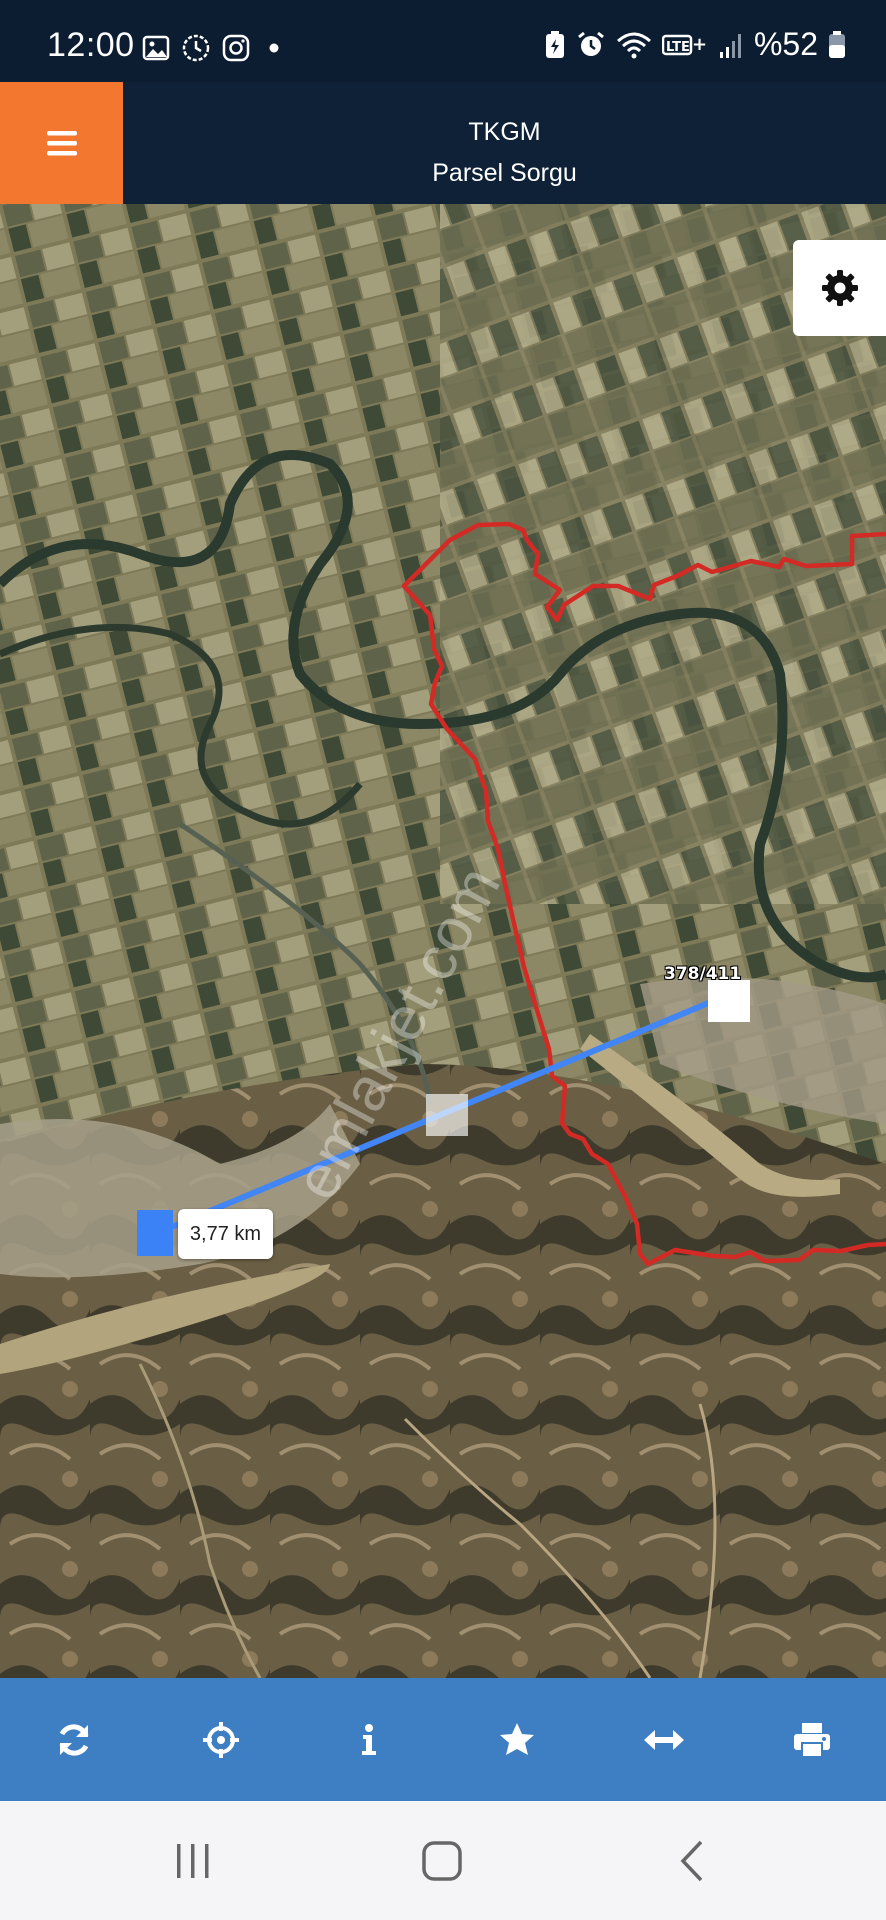  I want to click on back-icon, so click(691, 1861).